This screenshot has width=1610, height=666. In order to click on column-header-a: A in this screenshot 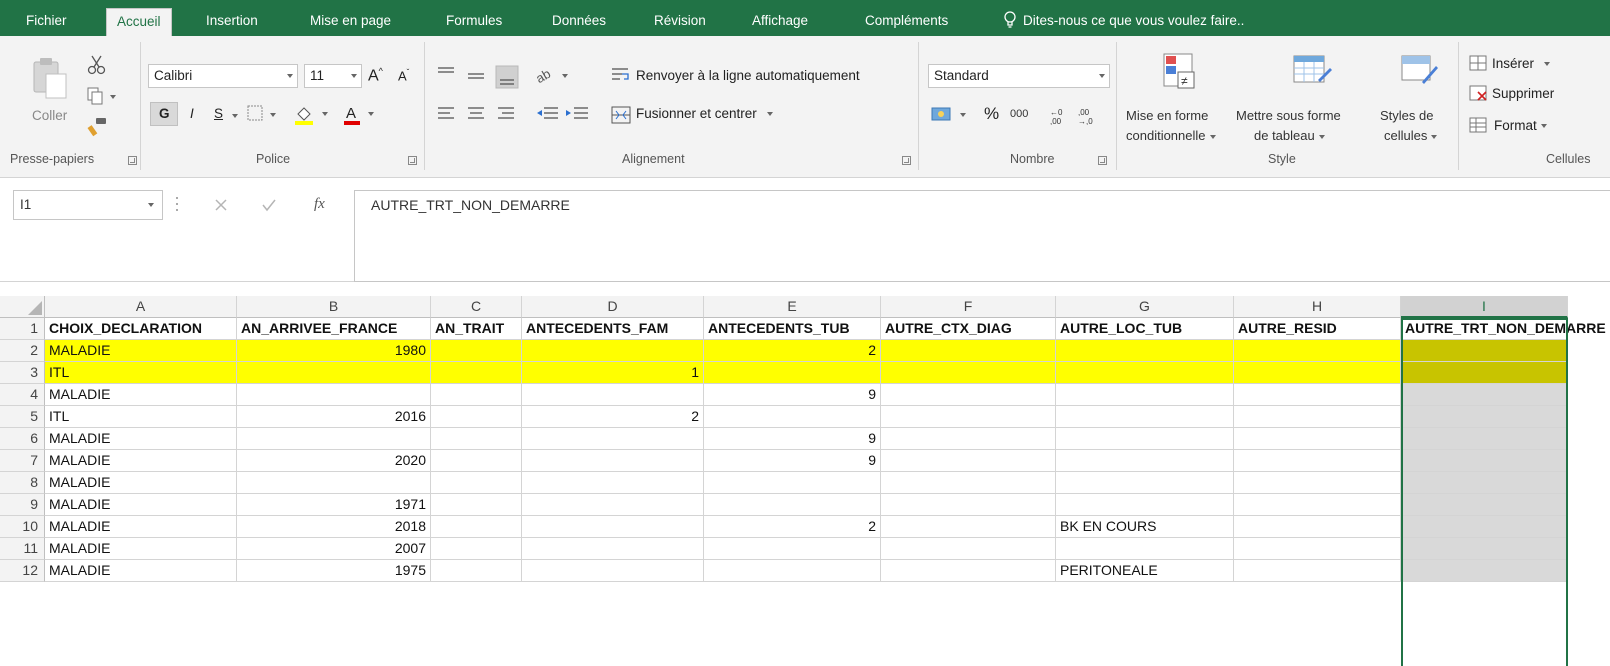, I will do `click(141, 307)`.